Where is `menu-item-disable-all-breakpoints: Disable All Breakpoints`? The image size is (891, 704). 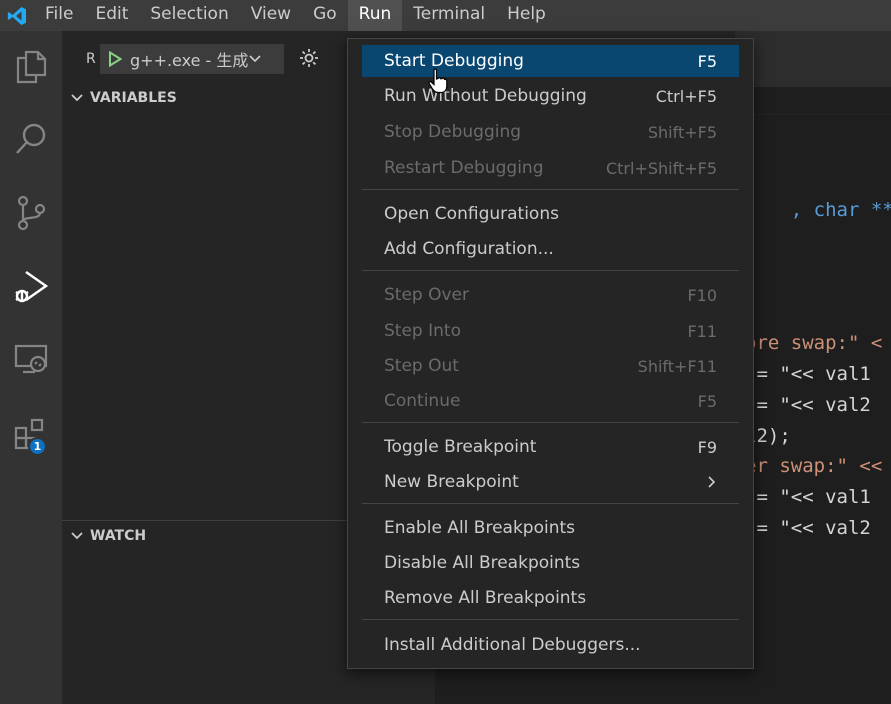 menu-item-disable-all-breakpoints: Disable All Breakpoints is located at coordinates (550, 563).